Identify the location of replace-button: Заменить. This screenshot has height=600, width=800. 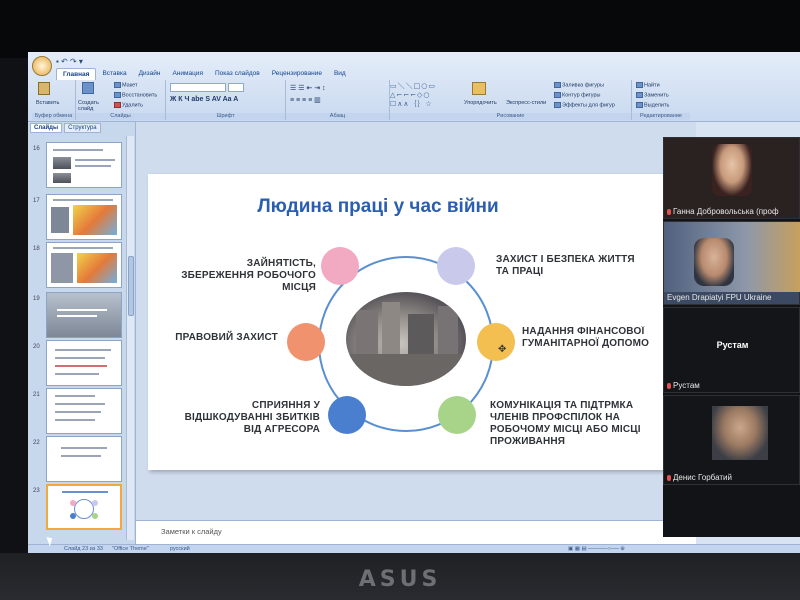
(652, 95).